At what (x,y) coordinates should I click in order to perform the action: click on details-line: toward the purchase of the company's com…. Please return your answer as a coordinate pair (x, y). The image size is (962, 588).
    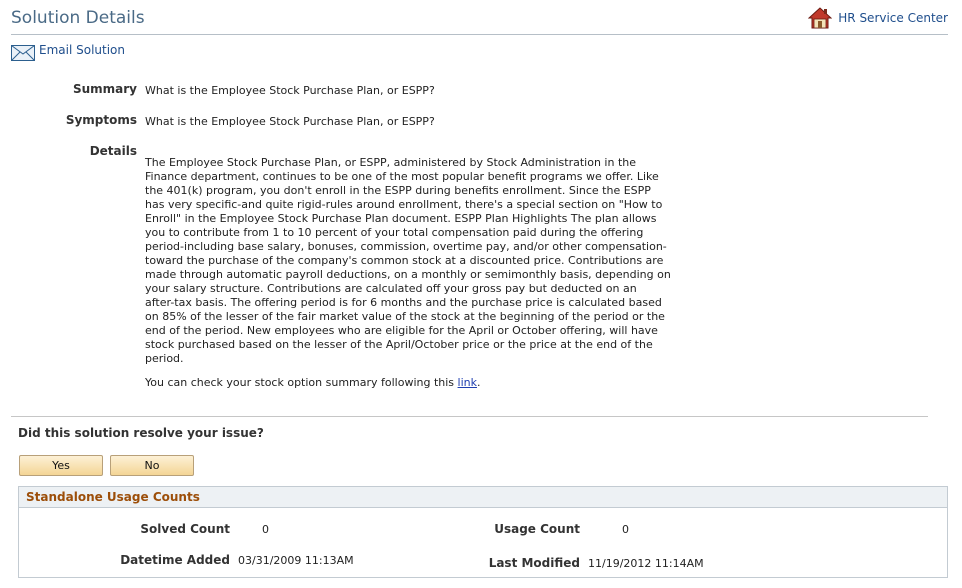
    Looking at the image, I should click on (404, 260).